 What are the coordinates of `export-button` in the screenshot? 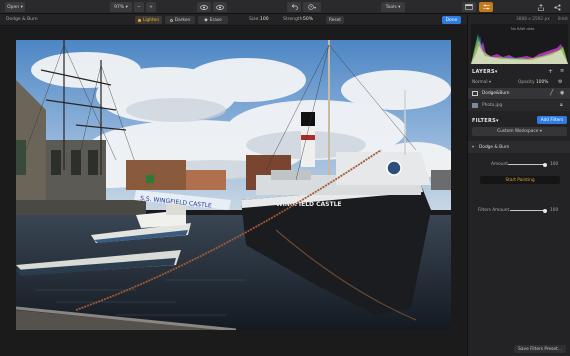 It's located at (541, 7).